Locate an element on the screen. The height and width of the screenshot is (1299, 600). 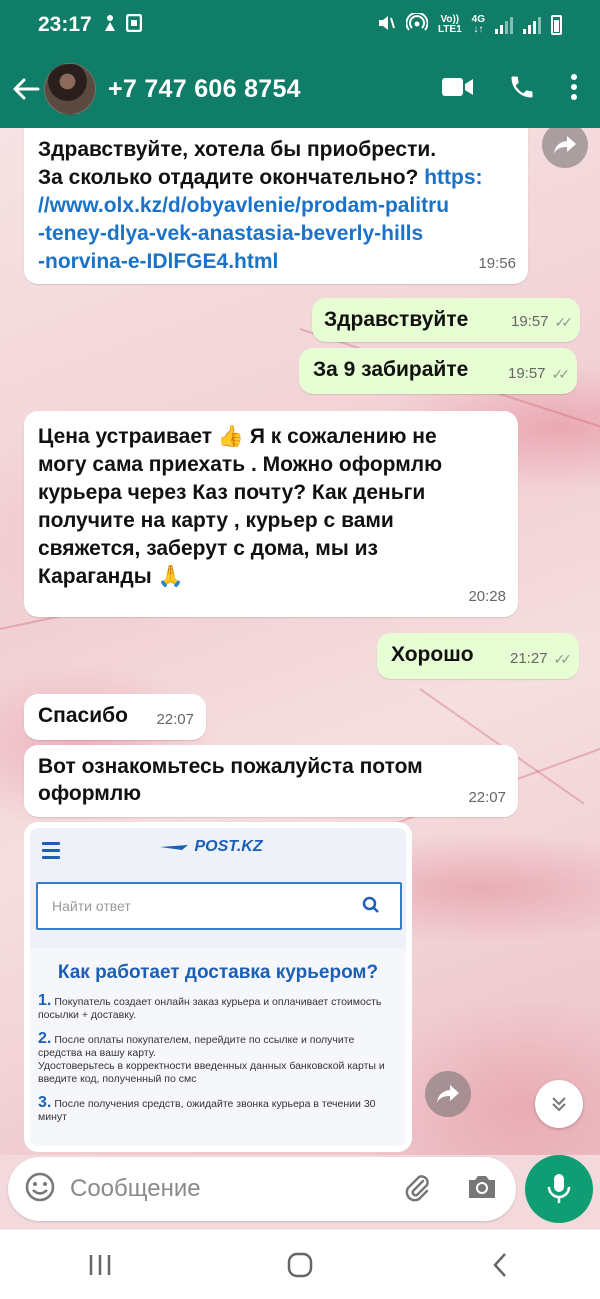
camera-icon is located at coordinates (482, 1186).